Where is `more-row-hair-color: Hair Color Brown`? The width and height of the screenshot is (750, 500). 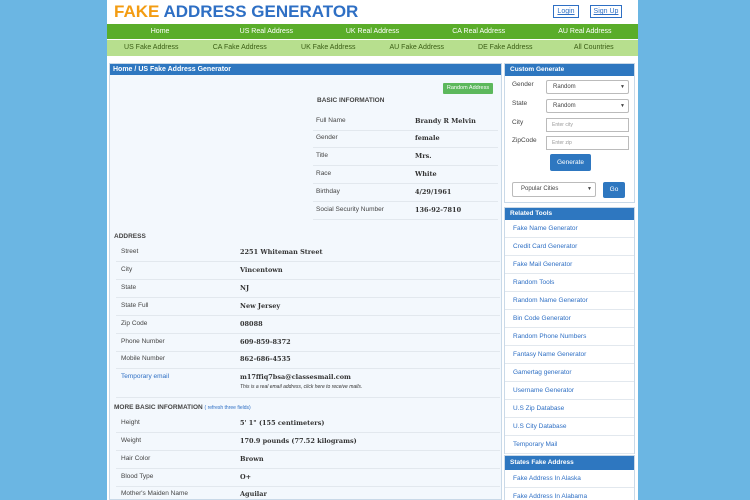 more-row-hair-color: Hair Color Brown is located at coordinates (308, 460).